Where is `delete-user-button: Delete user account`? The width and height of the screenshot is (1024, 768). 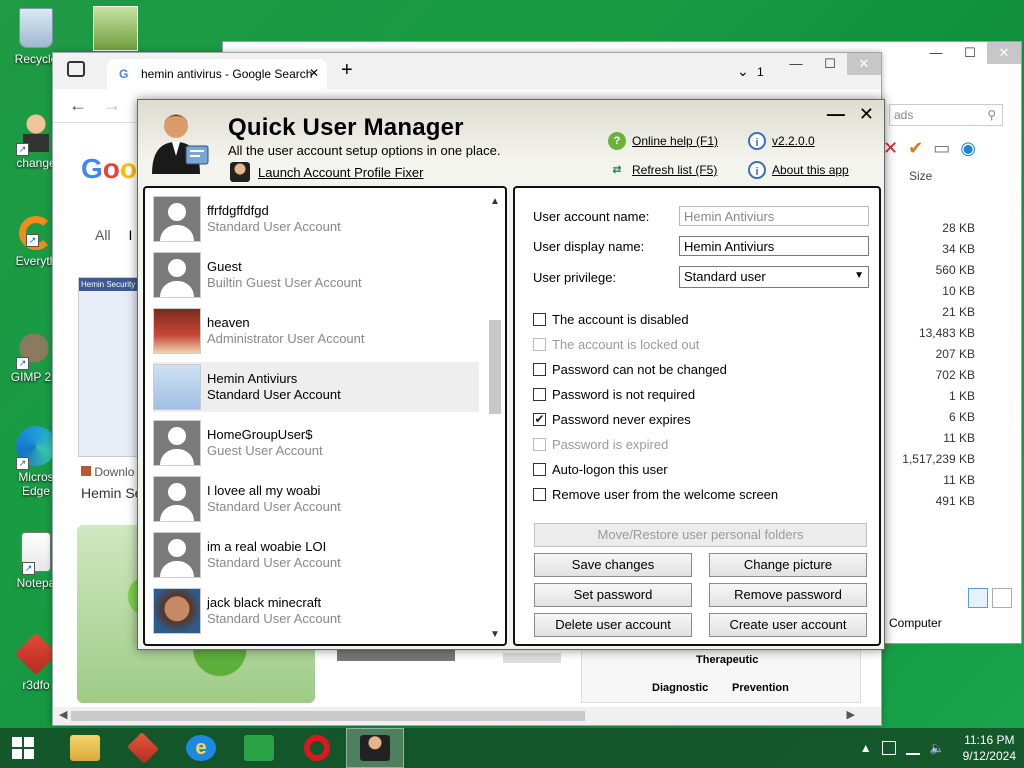
delete-user-button: Delete user account is located at coordinates (613, 625).